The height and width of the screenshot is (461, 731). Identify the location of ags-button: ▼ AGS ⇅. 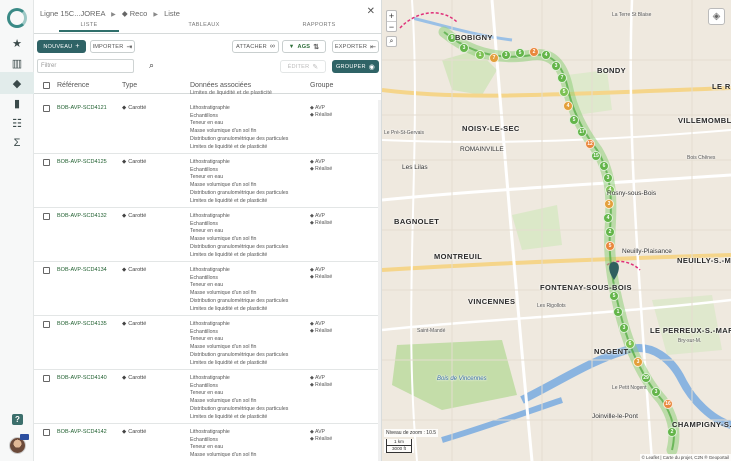
(304, 46).